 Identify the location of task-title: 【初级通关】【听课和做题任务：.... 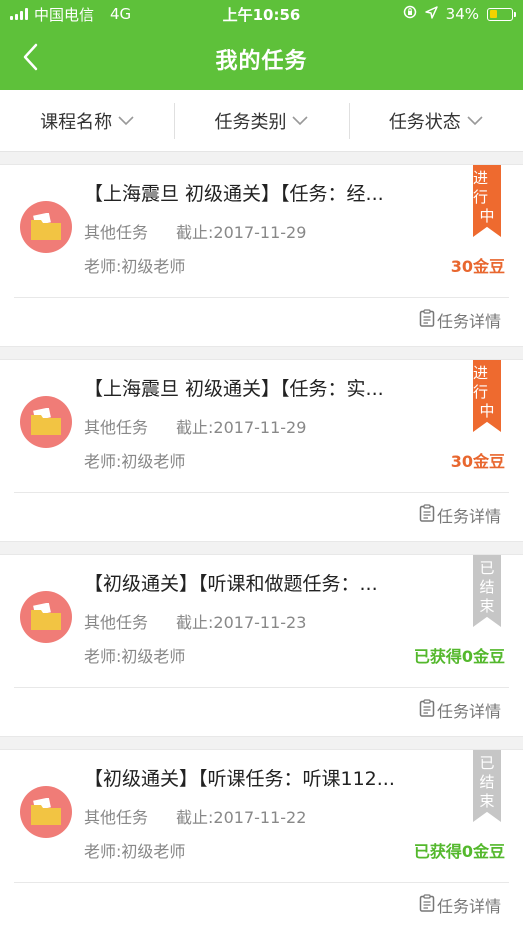
(231, 584).